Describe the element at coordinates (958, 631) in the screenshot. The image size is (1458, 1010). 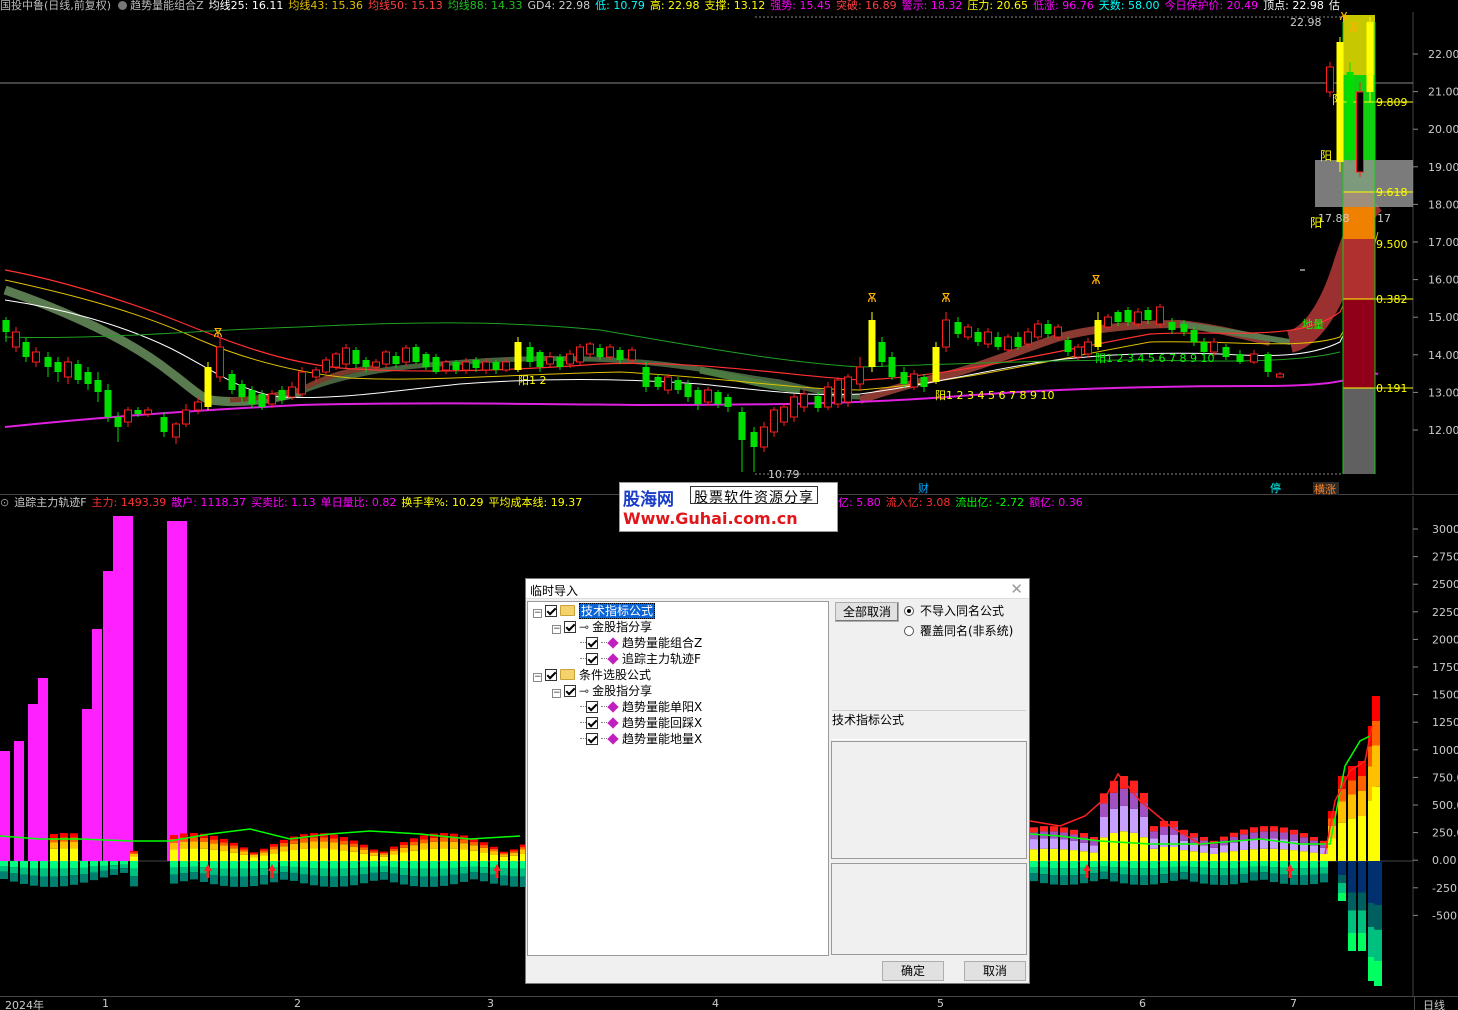
I see `radio-overwrite: 覆盖同名(非系统)` at that location.